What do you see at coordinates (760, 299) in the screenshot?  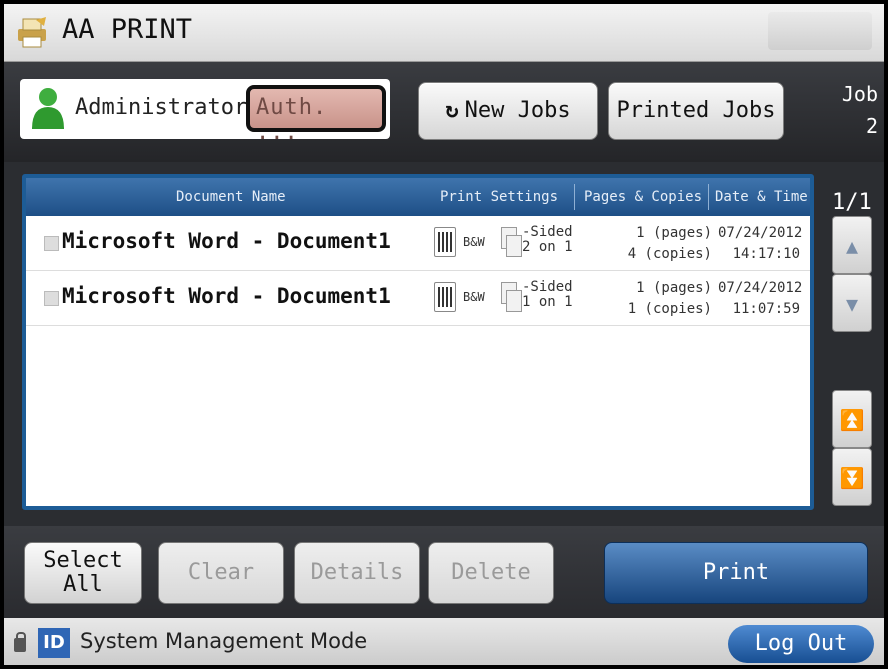 I see `date-time: 07/24/2012 11:07:59` at bounding box center [760, 299].